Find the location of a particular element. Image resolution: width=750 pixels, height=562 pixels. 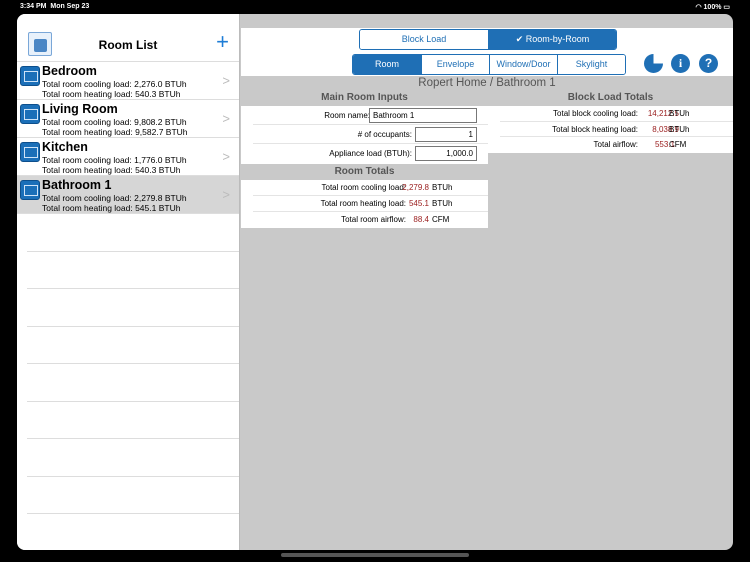

room-name-label: Room name: is located at coordinates (347, 115).